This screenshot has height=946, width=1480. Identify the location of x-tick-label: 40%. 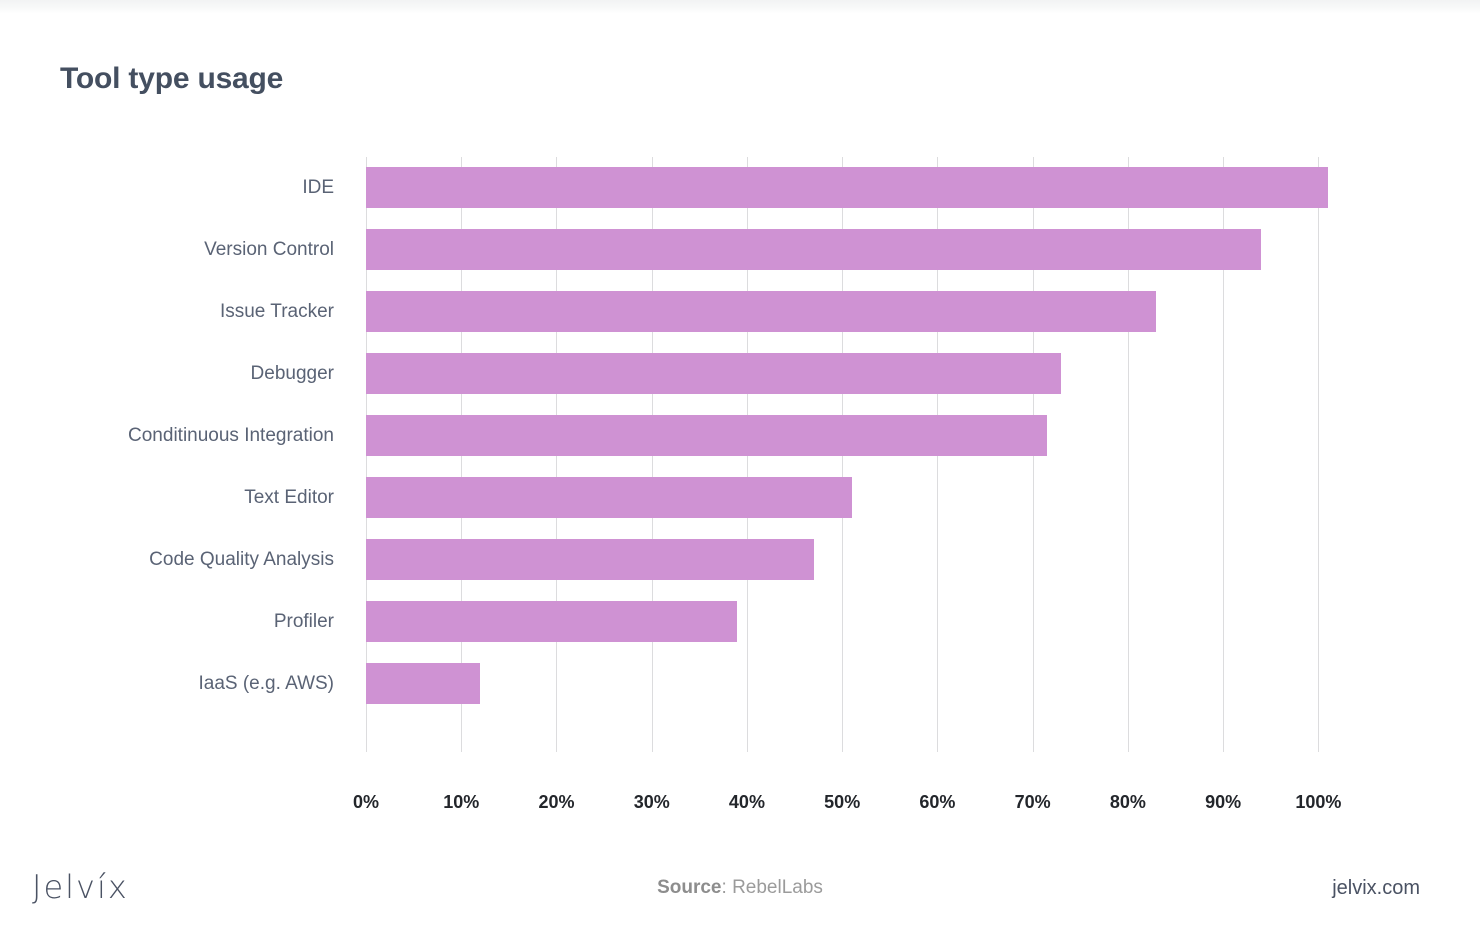
(746, 802).